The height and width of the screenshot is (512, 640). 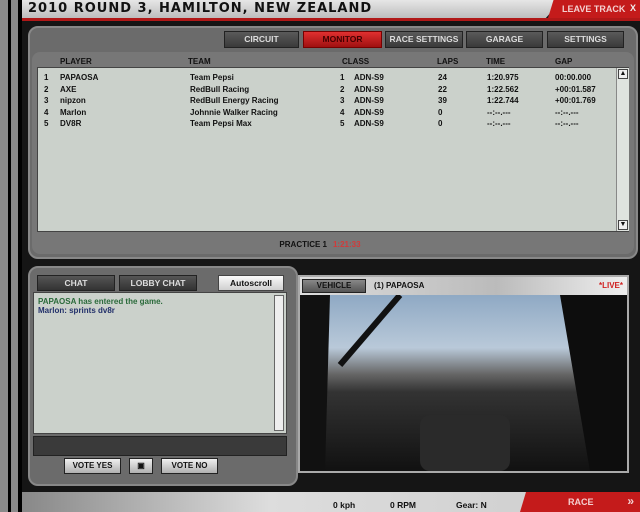 I want to click on cell-laps: 22, so click(x=442, y=89).